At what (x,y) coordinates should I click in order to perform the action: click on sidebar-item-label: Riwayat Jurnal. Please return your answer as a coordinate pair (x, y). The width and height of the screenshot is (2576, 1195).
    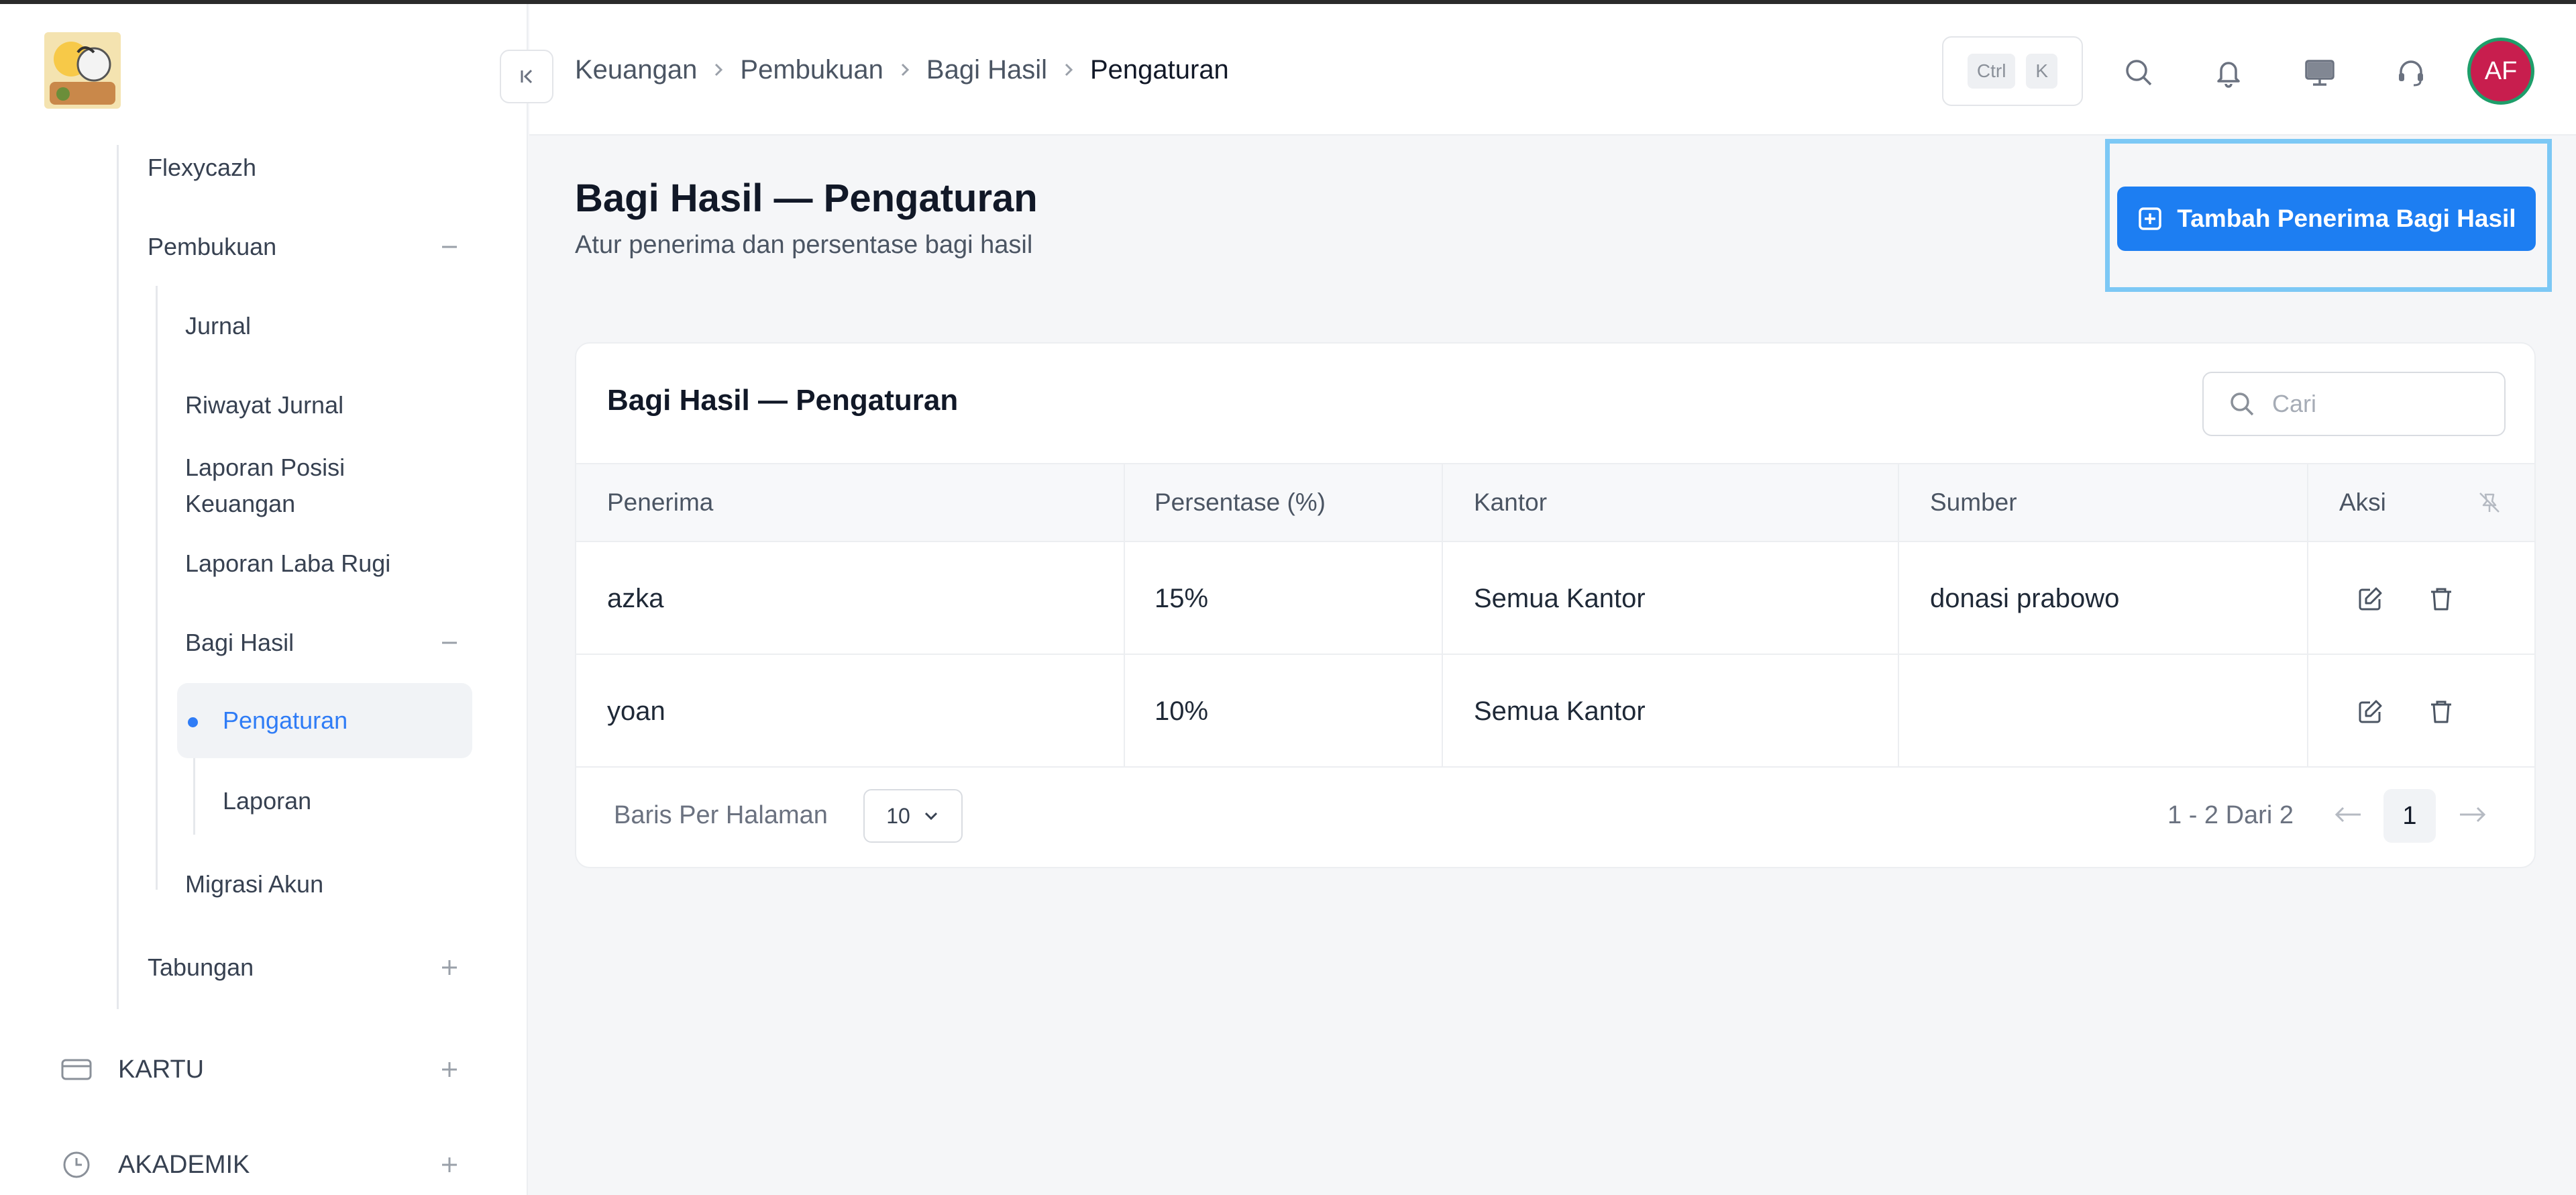
    Looking at the image, I should click on (264, 405).